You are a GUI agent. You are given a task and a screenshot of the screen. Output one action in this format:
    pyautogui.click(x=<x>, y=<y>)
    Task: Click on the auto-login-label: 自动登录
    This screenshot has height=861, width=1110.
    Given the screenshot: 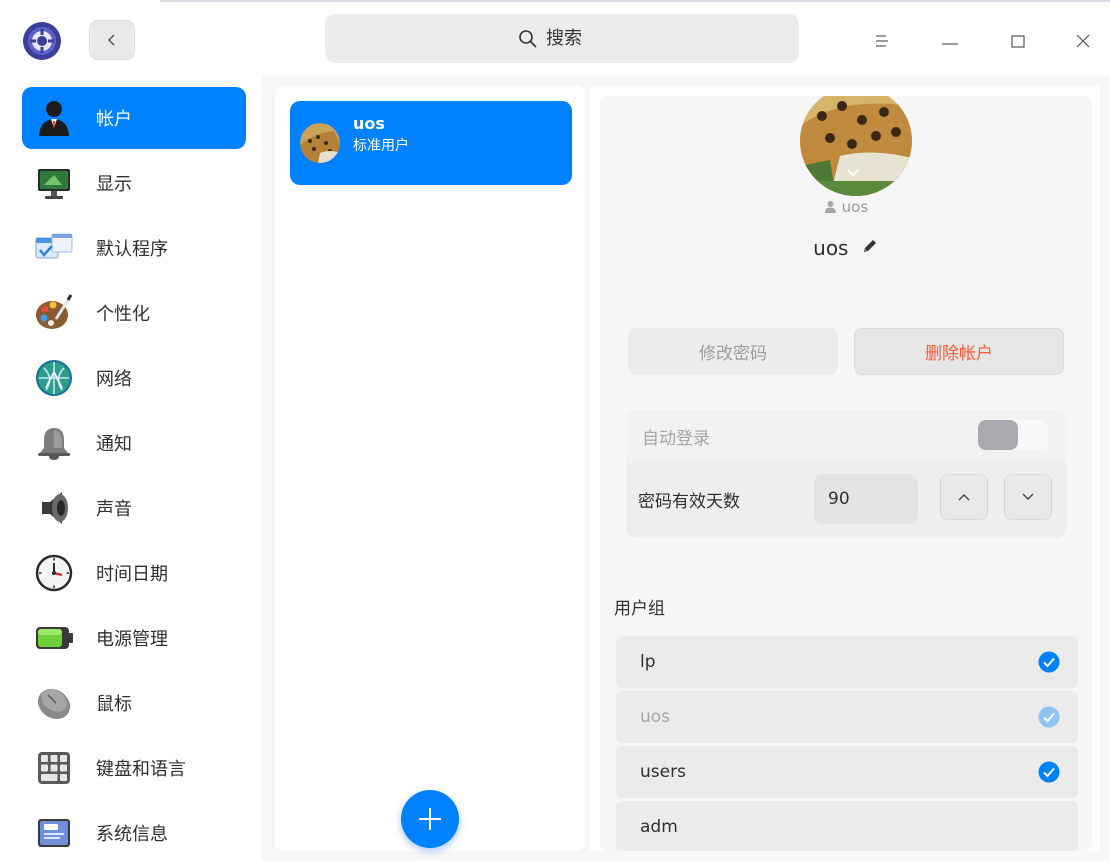 What is the action you would take?
    pyautogui.click(x=676, y=439)
    